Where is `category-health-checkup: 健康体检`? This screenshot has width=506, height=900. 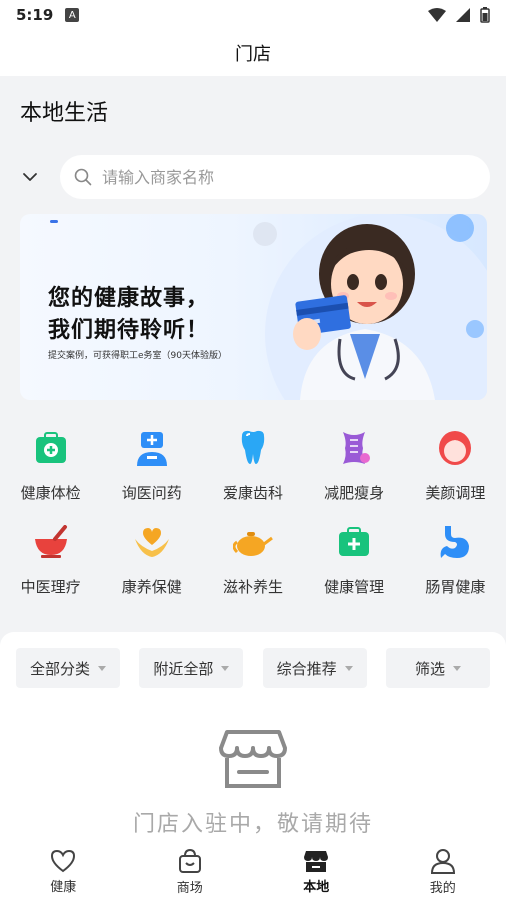 category-health-checkup: 健康体检 is located at coordinates (50, 468).